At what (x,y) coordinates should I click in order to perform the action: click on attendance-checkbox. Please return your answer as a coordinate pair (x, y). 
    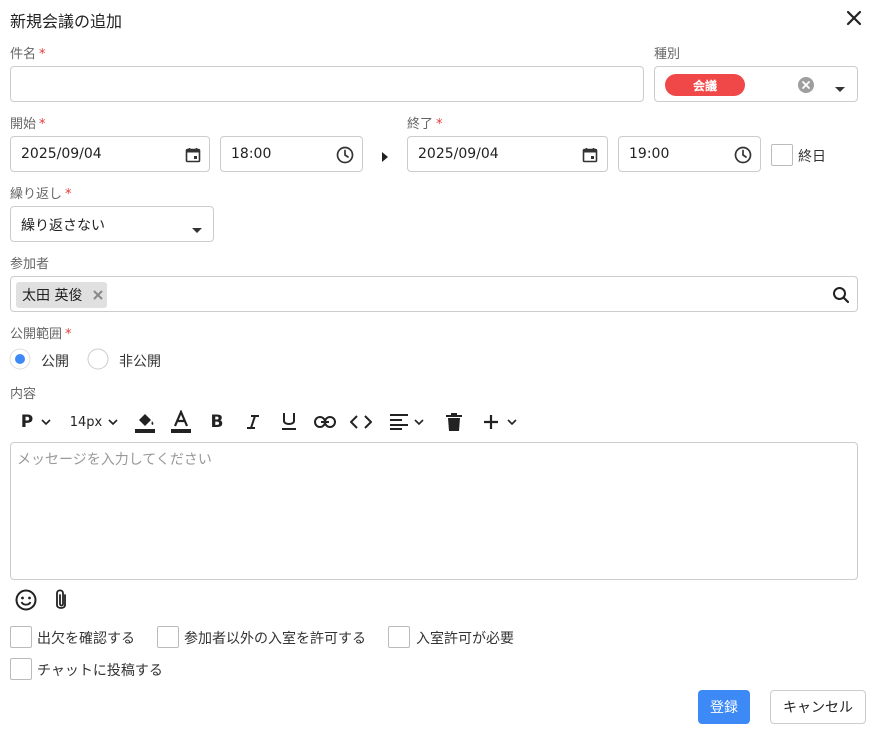
    Looking at the image, I should click on (21, 637).